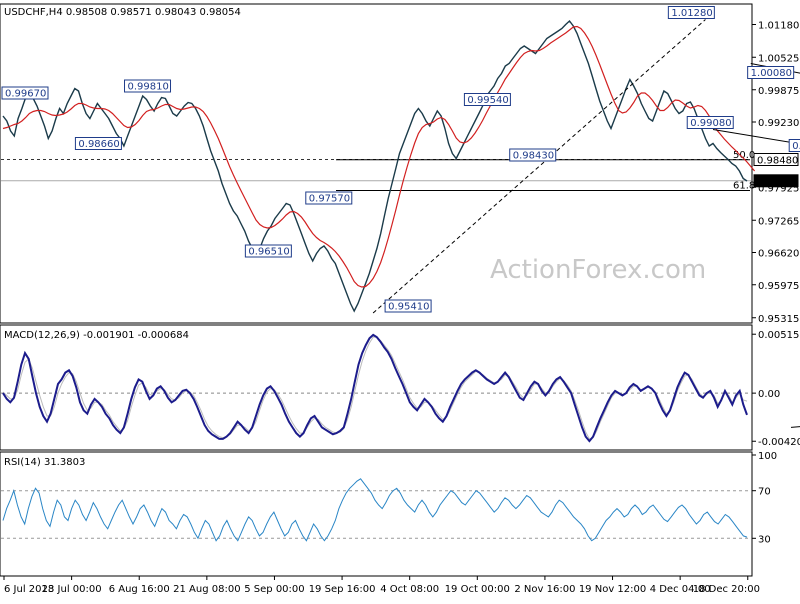 The width and height of the screenshot is (800, 604). What do you see at coordinates (25, 94) in the screenshot?
I see `price-label: 0.99670` at bounding box center [25, 94].